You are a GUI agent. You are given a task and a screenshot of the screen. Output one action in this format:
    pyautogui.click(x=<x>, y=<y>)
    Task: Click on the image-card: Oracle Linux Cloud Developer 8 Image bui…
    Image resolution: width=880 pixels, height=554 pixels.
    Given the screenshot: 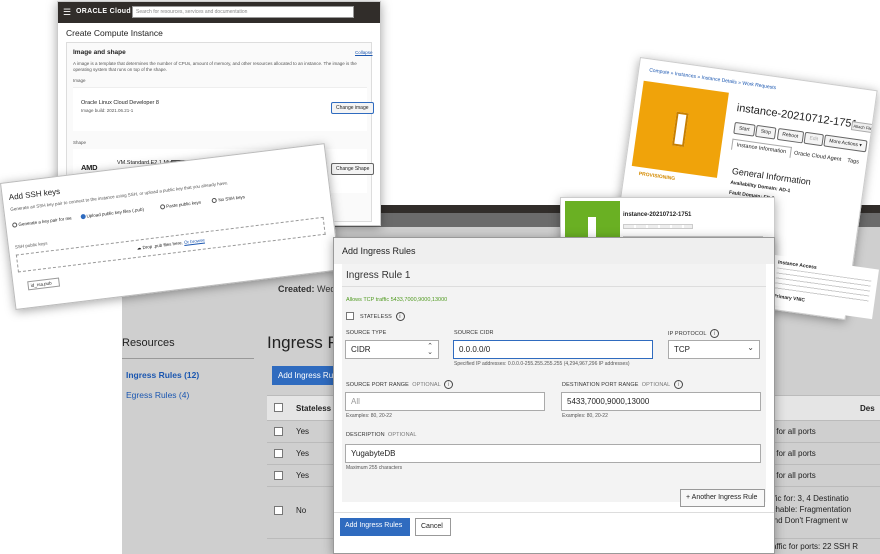 What is the action you would take?
    pyautogui.click(x=223, y=109)
    